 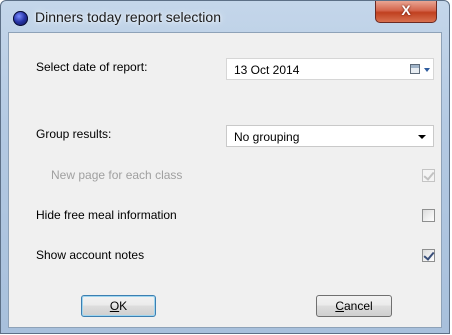 I want to click on ok-button: OK, so click(x=118, y=306).